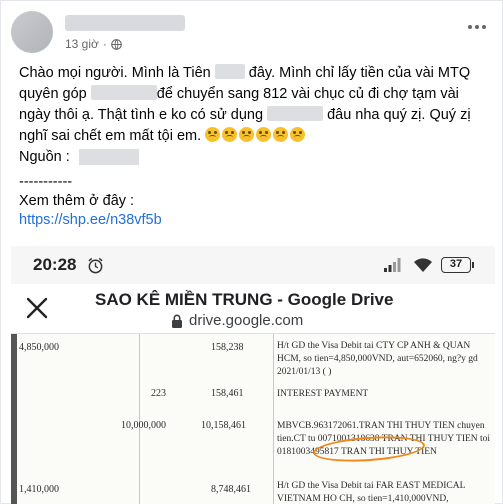  I want to click on post-text: Chào mọi người. Mình là Tiên, so click(115, 73).